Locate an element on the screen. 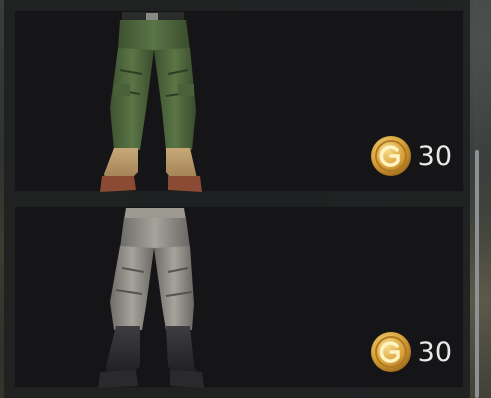  green-pants-icon is located at coordinates (151, 102).